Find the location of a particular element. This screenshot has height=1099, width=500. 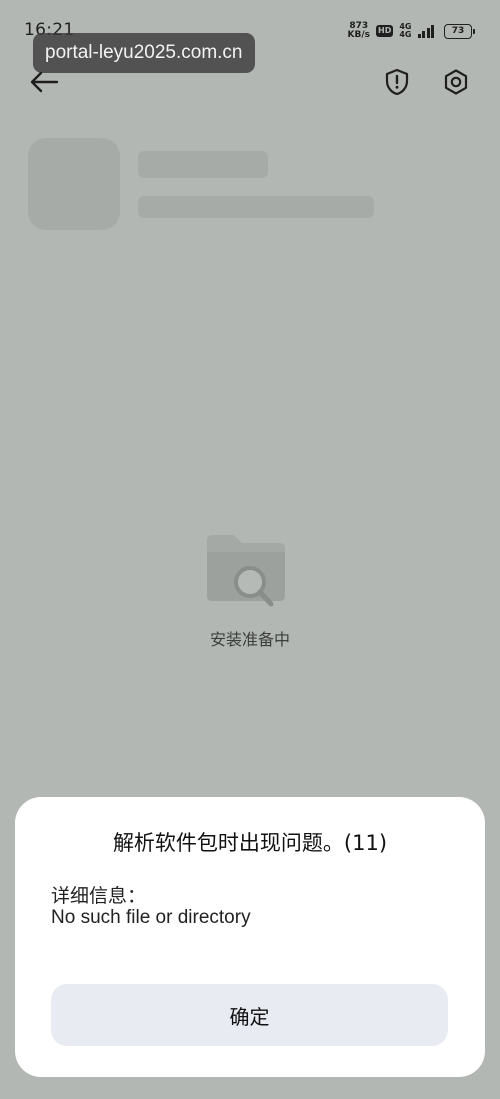

folder-search-illustration is located at coordinates (246, 571).